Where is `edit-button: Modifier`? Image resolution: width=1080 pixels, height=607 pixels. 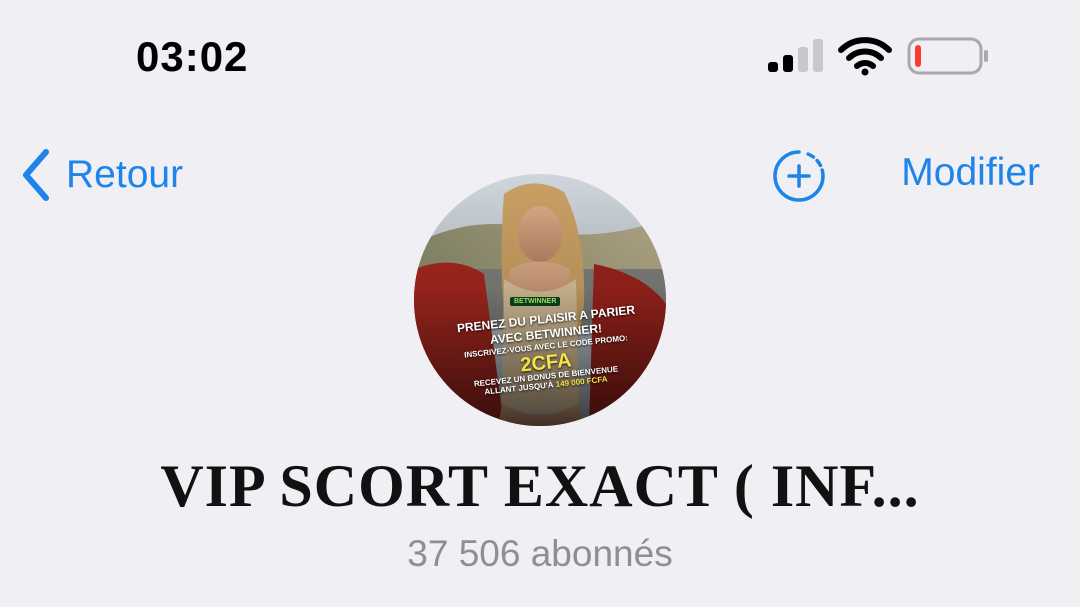 edit-button: Modifier is located at coordinates (970, 173).